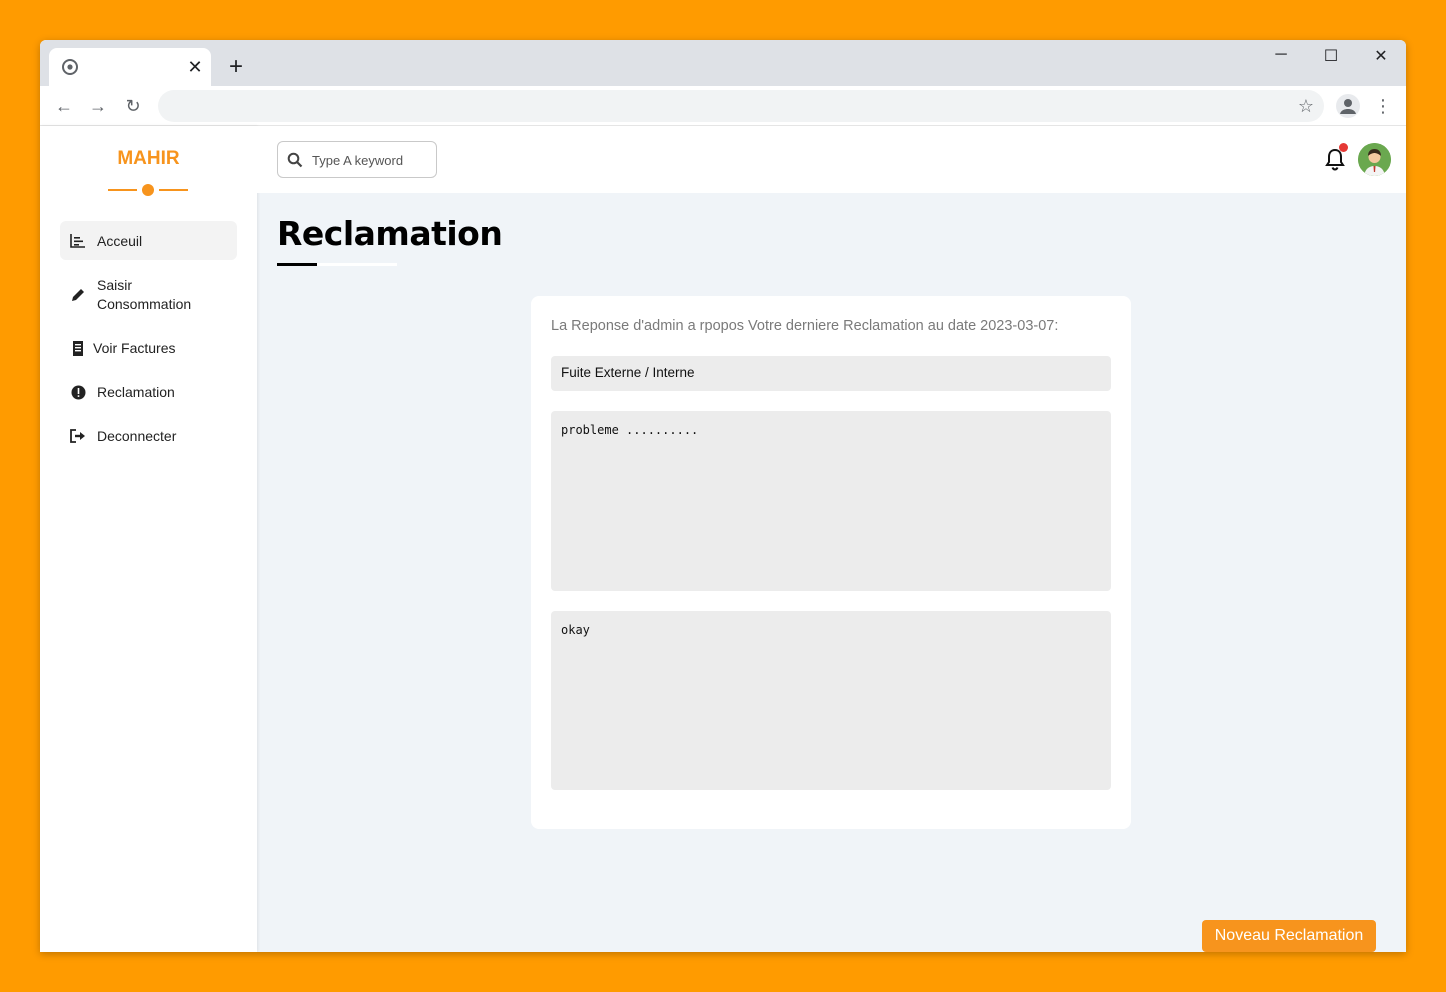  Describe the element at coordinates (148, 158) in the screenshot. I see `brand-logo: MAHIR` at that location.